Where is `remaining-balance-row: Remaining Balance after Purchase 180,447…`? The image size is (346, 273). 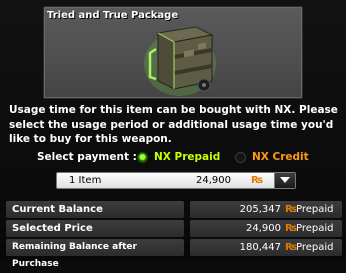 remaining-balance-row: Remaining Balance after Purchase 180,447… is located at coordinates (174, 254).